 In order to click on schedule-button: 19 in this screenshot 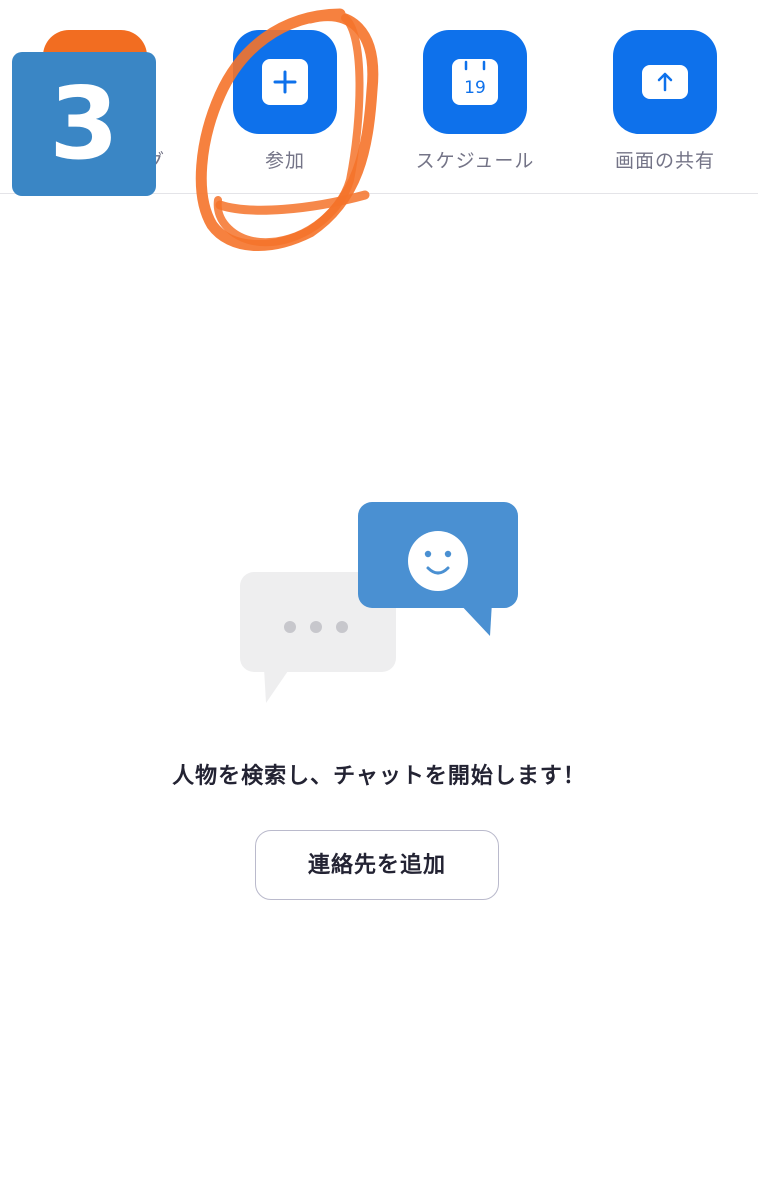, I will do `click(475, 82)`.